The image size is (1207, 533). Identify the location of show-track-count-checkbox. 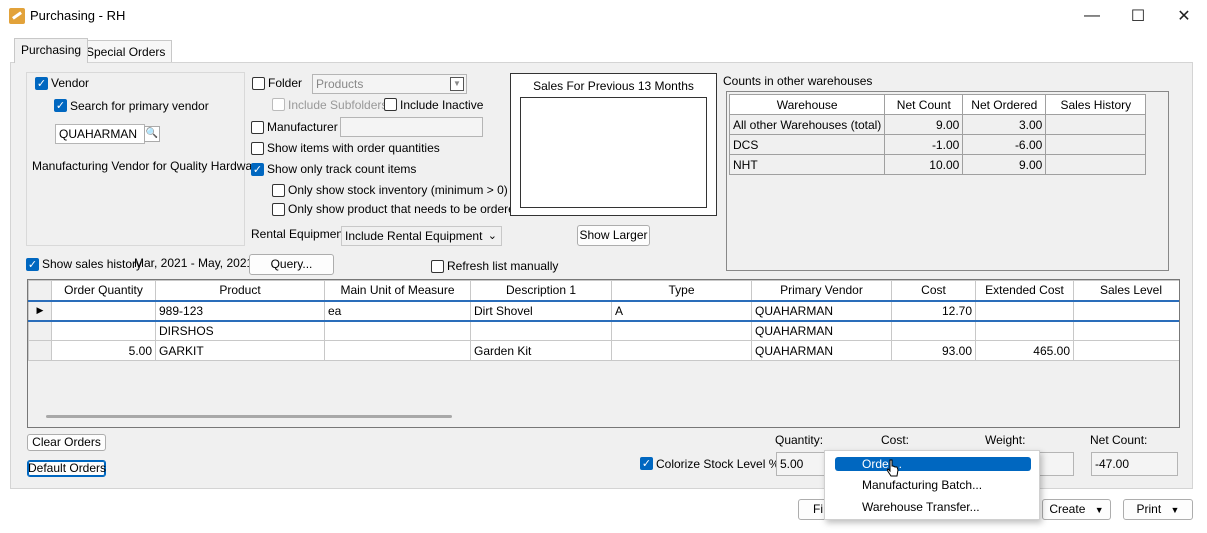
(257, 169).